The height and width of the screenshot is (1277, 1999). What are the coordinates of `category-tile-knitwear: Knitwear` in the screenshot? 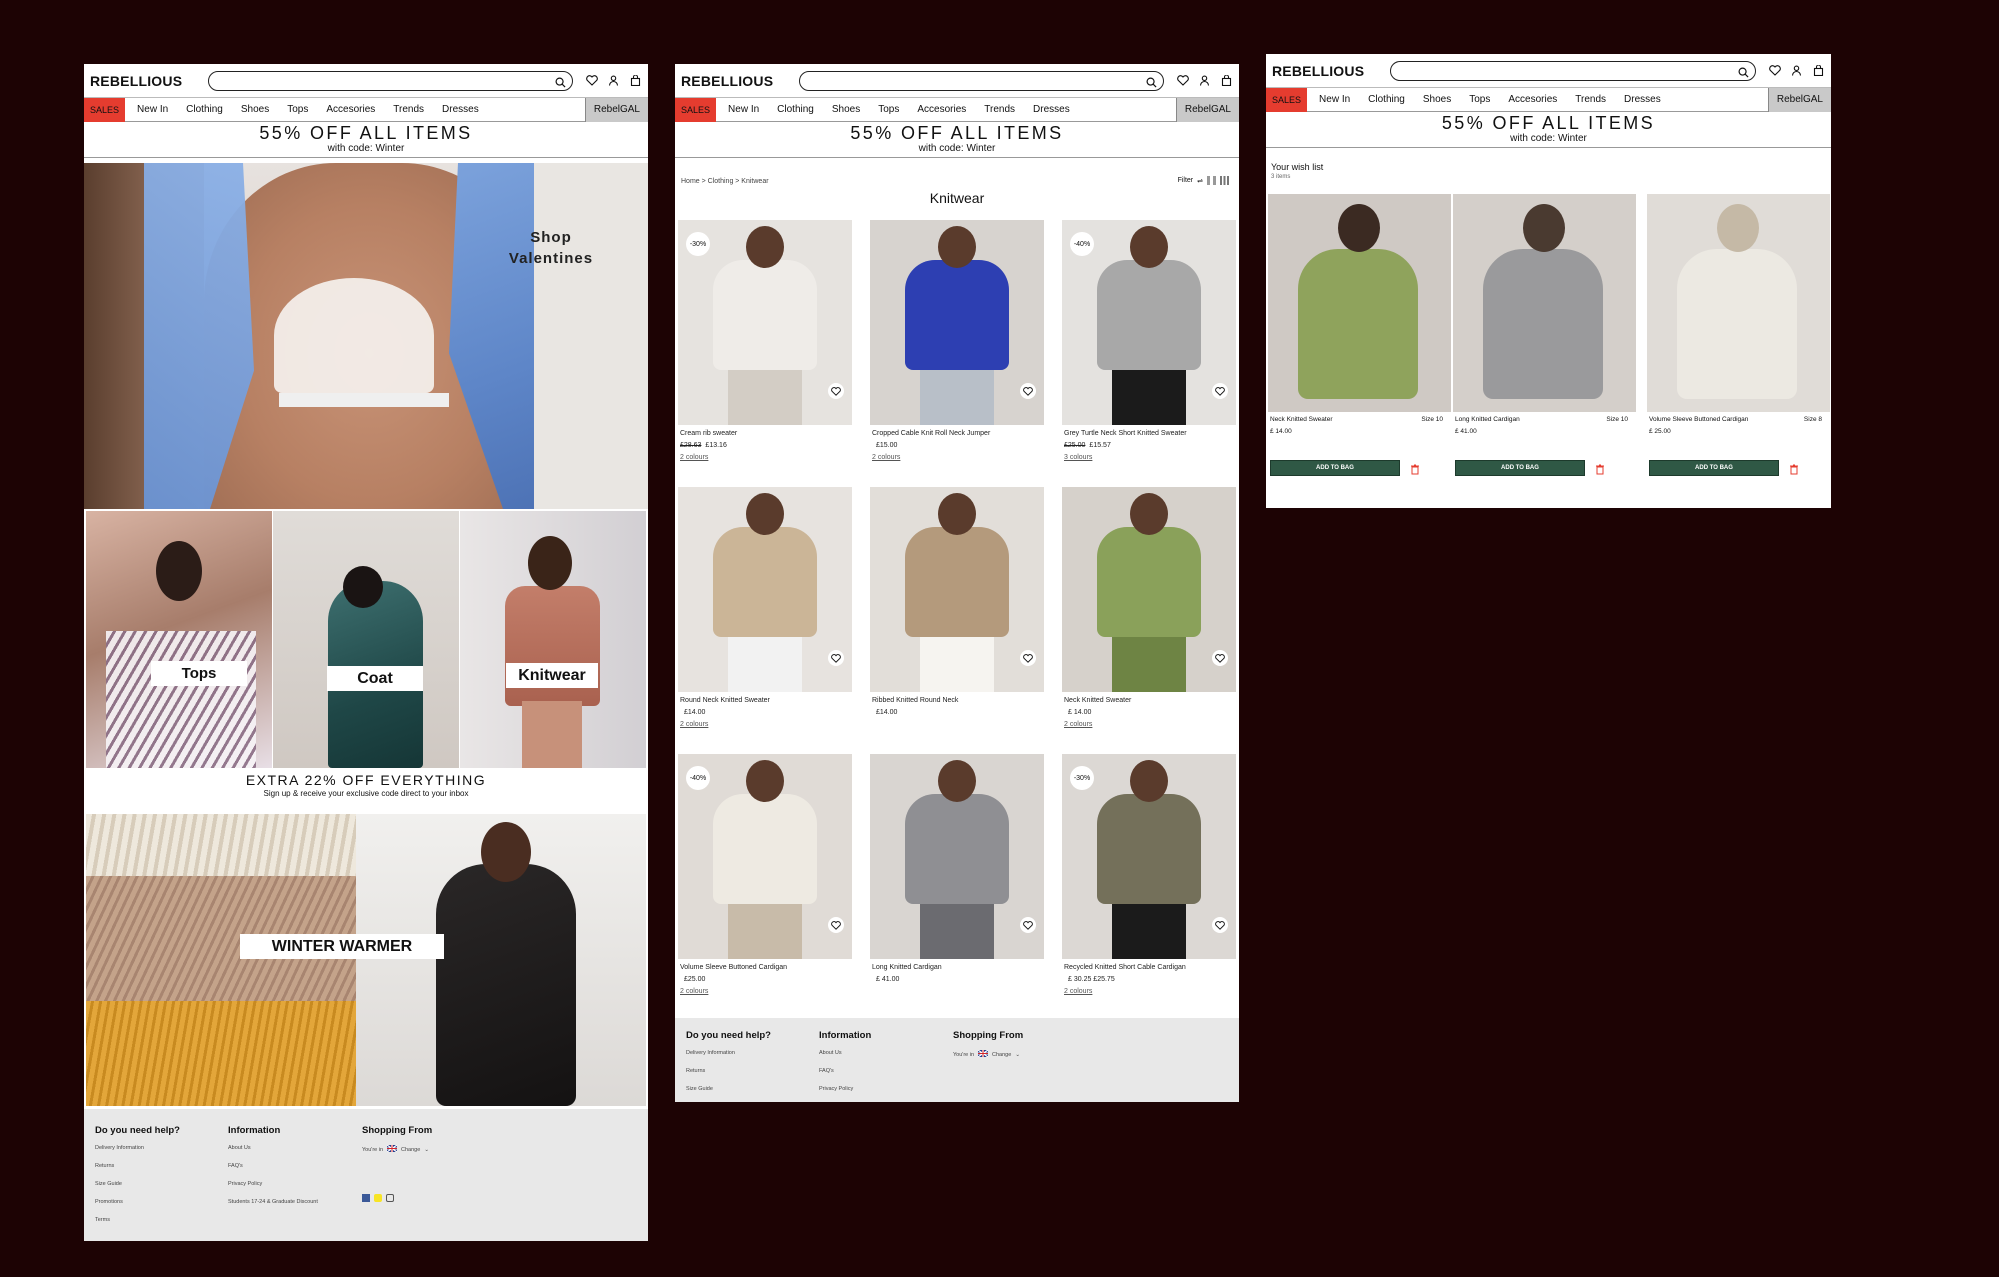 It's located at (553, 639).